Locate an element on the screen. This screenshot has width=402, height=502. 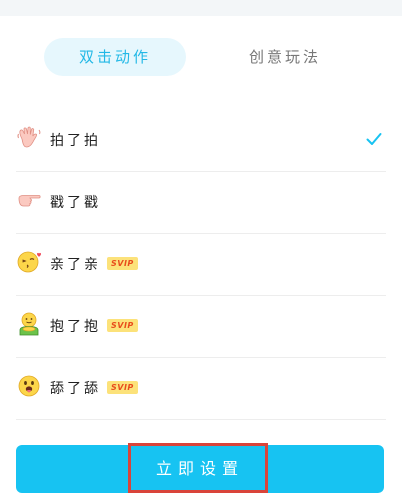
action-label: 拍了拍 is located at coordinates (75, 141).